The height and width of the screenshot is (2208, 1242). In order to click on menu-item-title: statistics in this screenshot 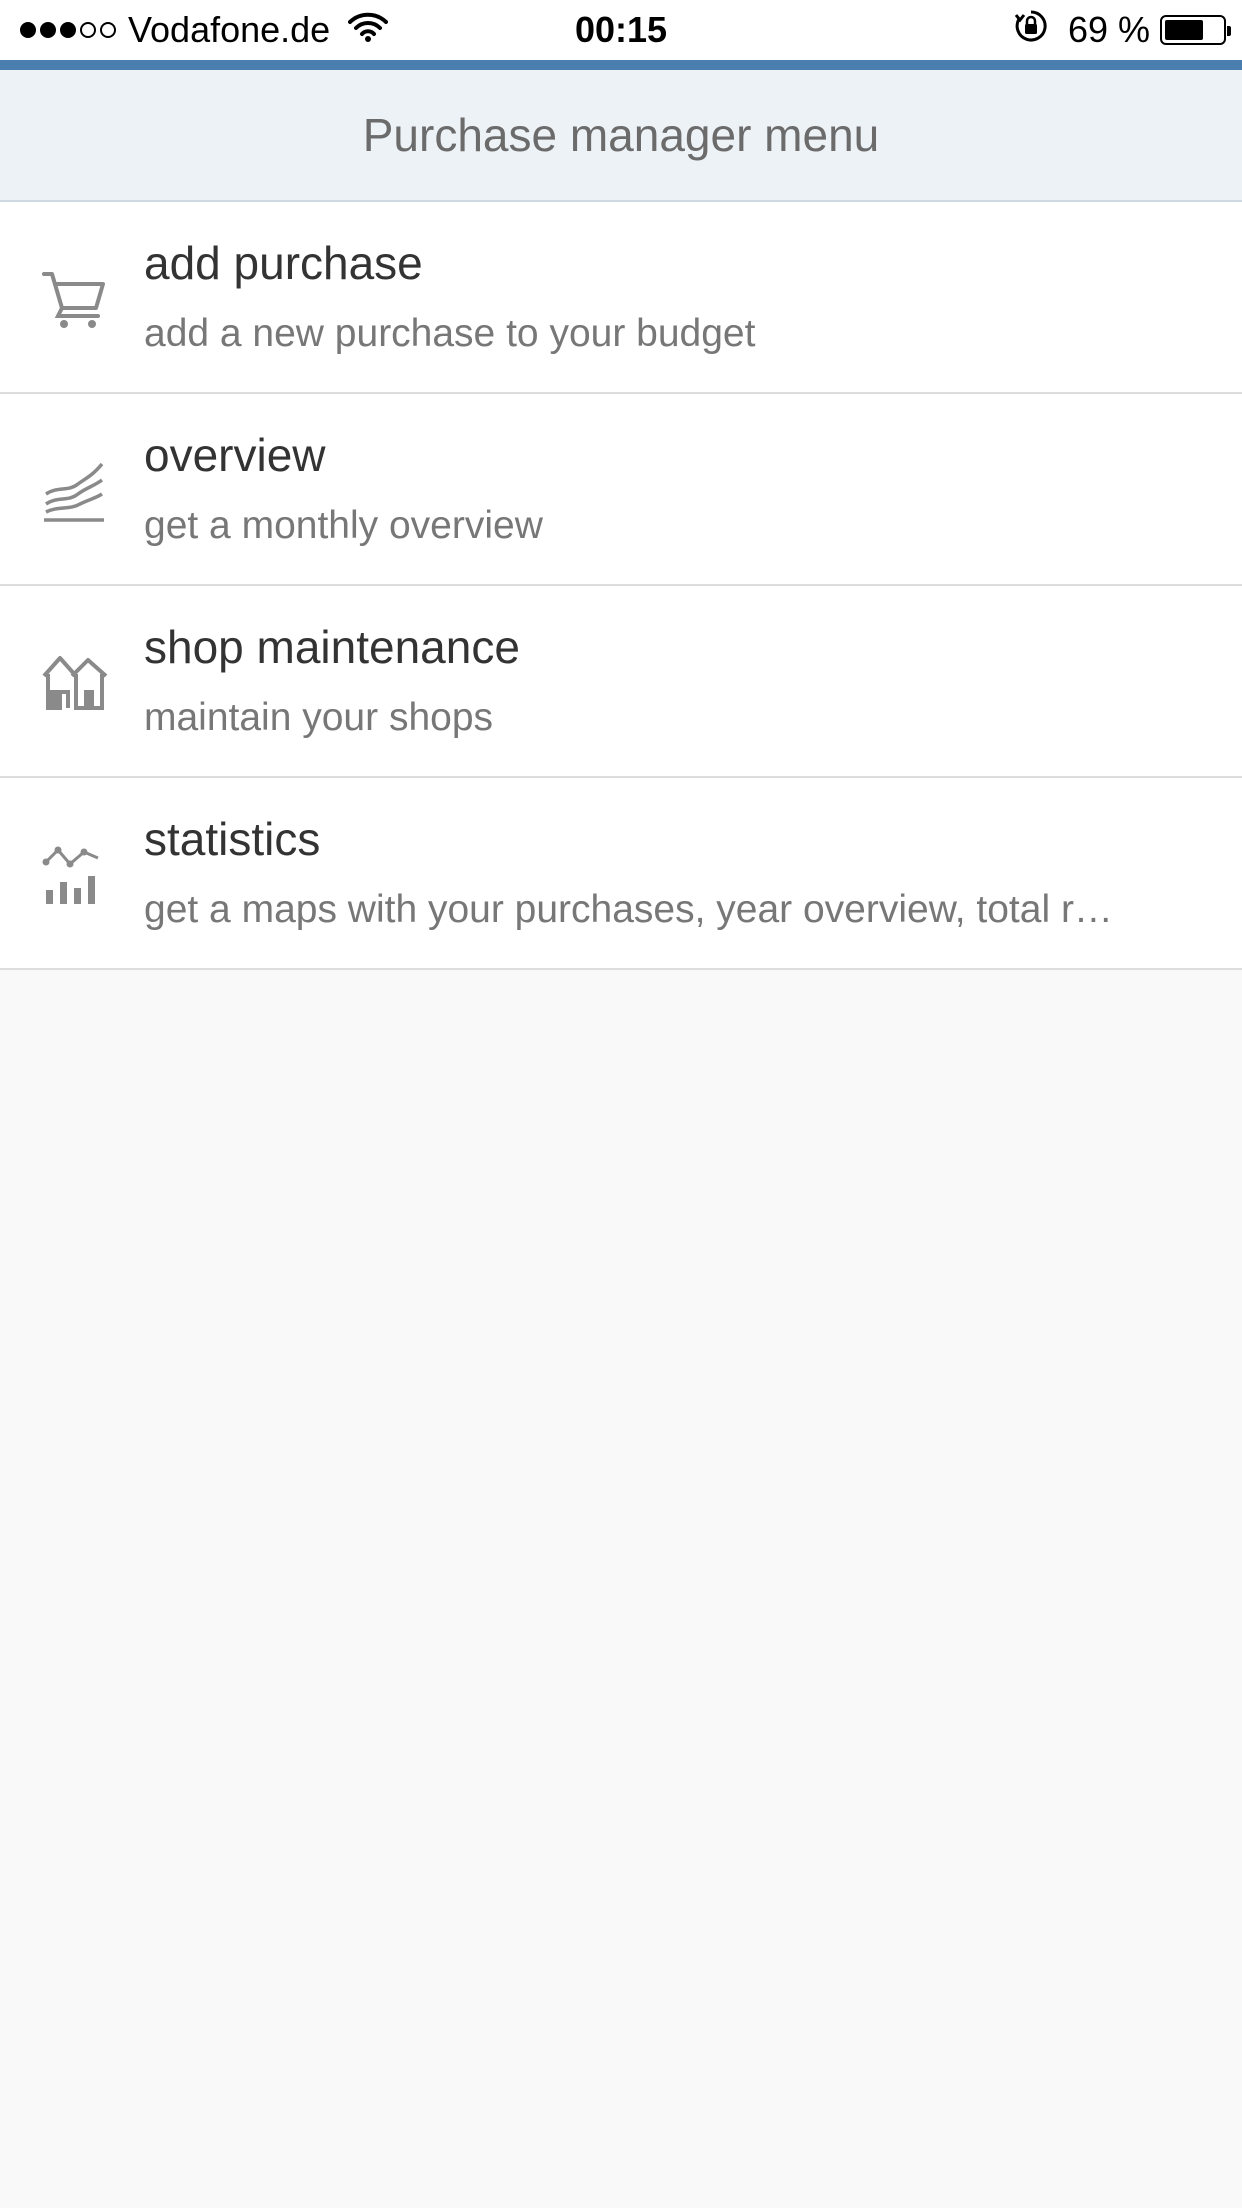, I will do `click(232, 839)`.